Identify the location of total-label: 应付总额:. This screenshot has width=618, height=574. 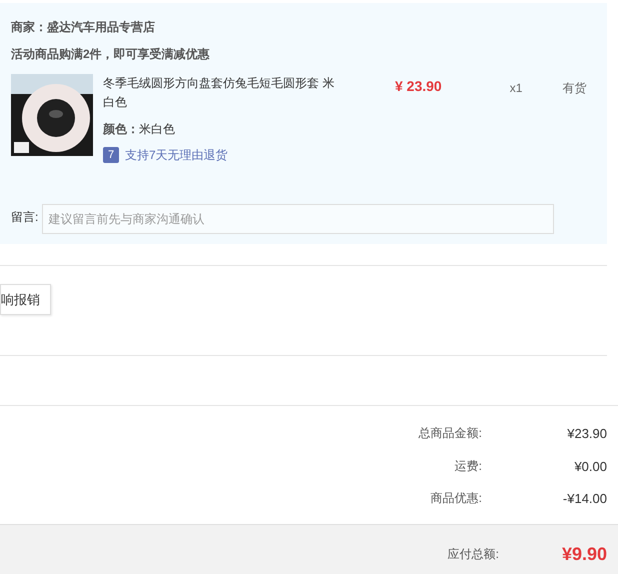
(473, 554).